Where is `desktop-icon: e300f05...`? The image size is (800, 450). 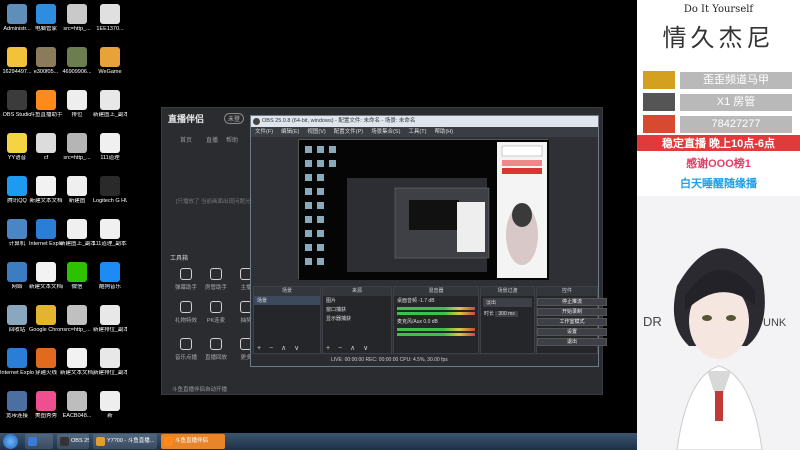
desktop-icon: e300f05... is located at coordinates (46, 61).